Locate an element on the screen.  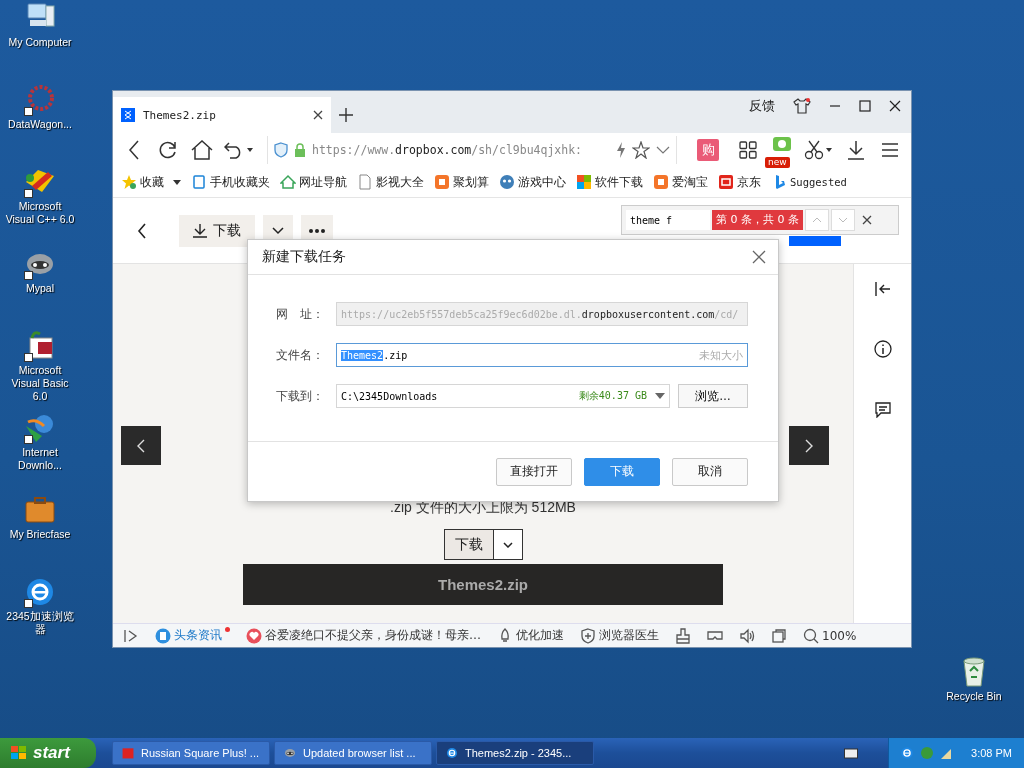
next-button is located at coordinates (809, 445).